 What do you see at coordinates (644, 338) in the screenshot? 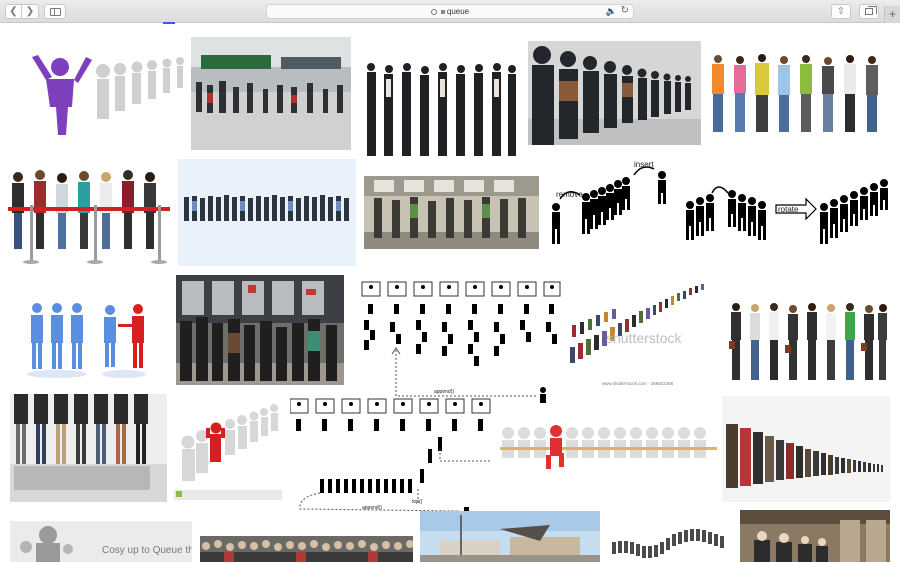
I see `watermark-text: shutterstock` at bounding box center [644, 338].